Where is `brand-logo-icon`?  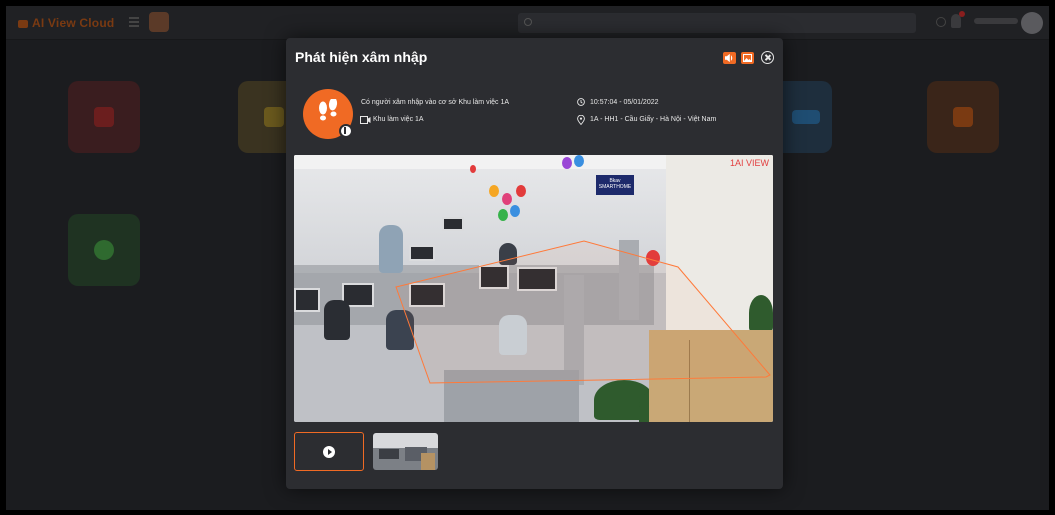 brand-logo-icon is located at coordinates (23, 23).